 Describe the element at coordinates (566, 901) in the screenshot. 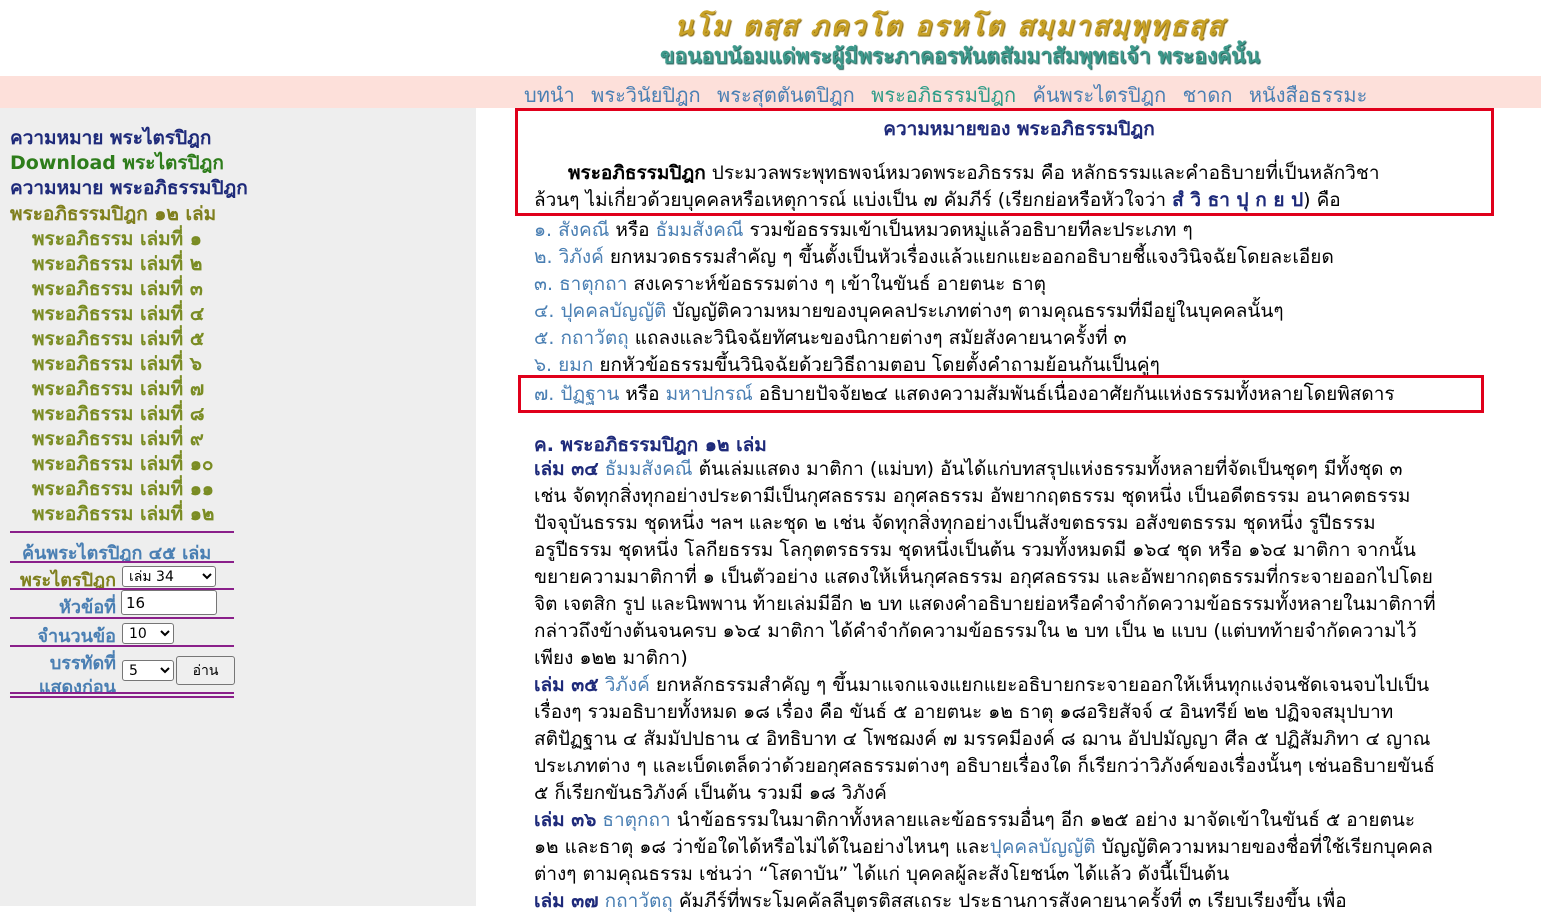

I see `volume-label: เล่ม ๓๗` at that location.